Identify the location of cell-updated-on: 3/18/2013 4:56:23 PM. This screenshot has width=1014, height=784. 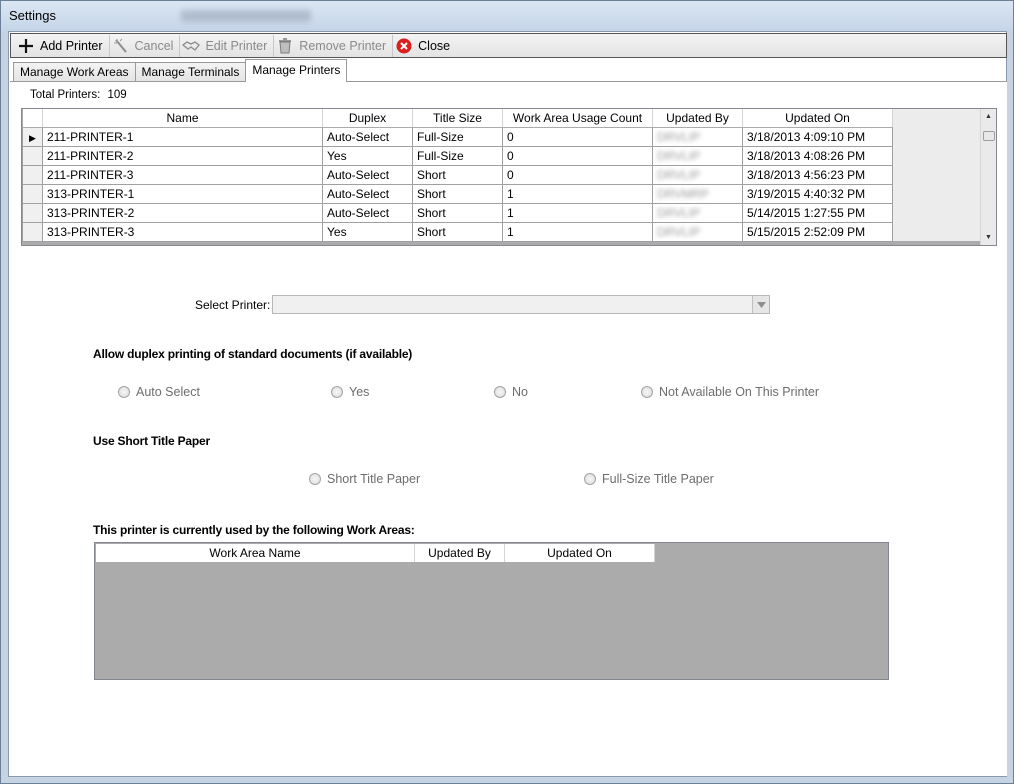
(817, 174).